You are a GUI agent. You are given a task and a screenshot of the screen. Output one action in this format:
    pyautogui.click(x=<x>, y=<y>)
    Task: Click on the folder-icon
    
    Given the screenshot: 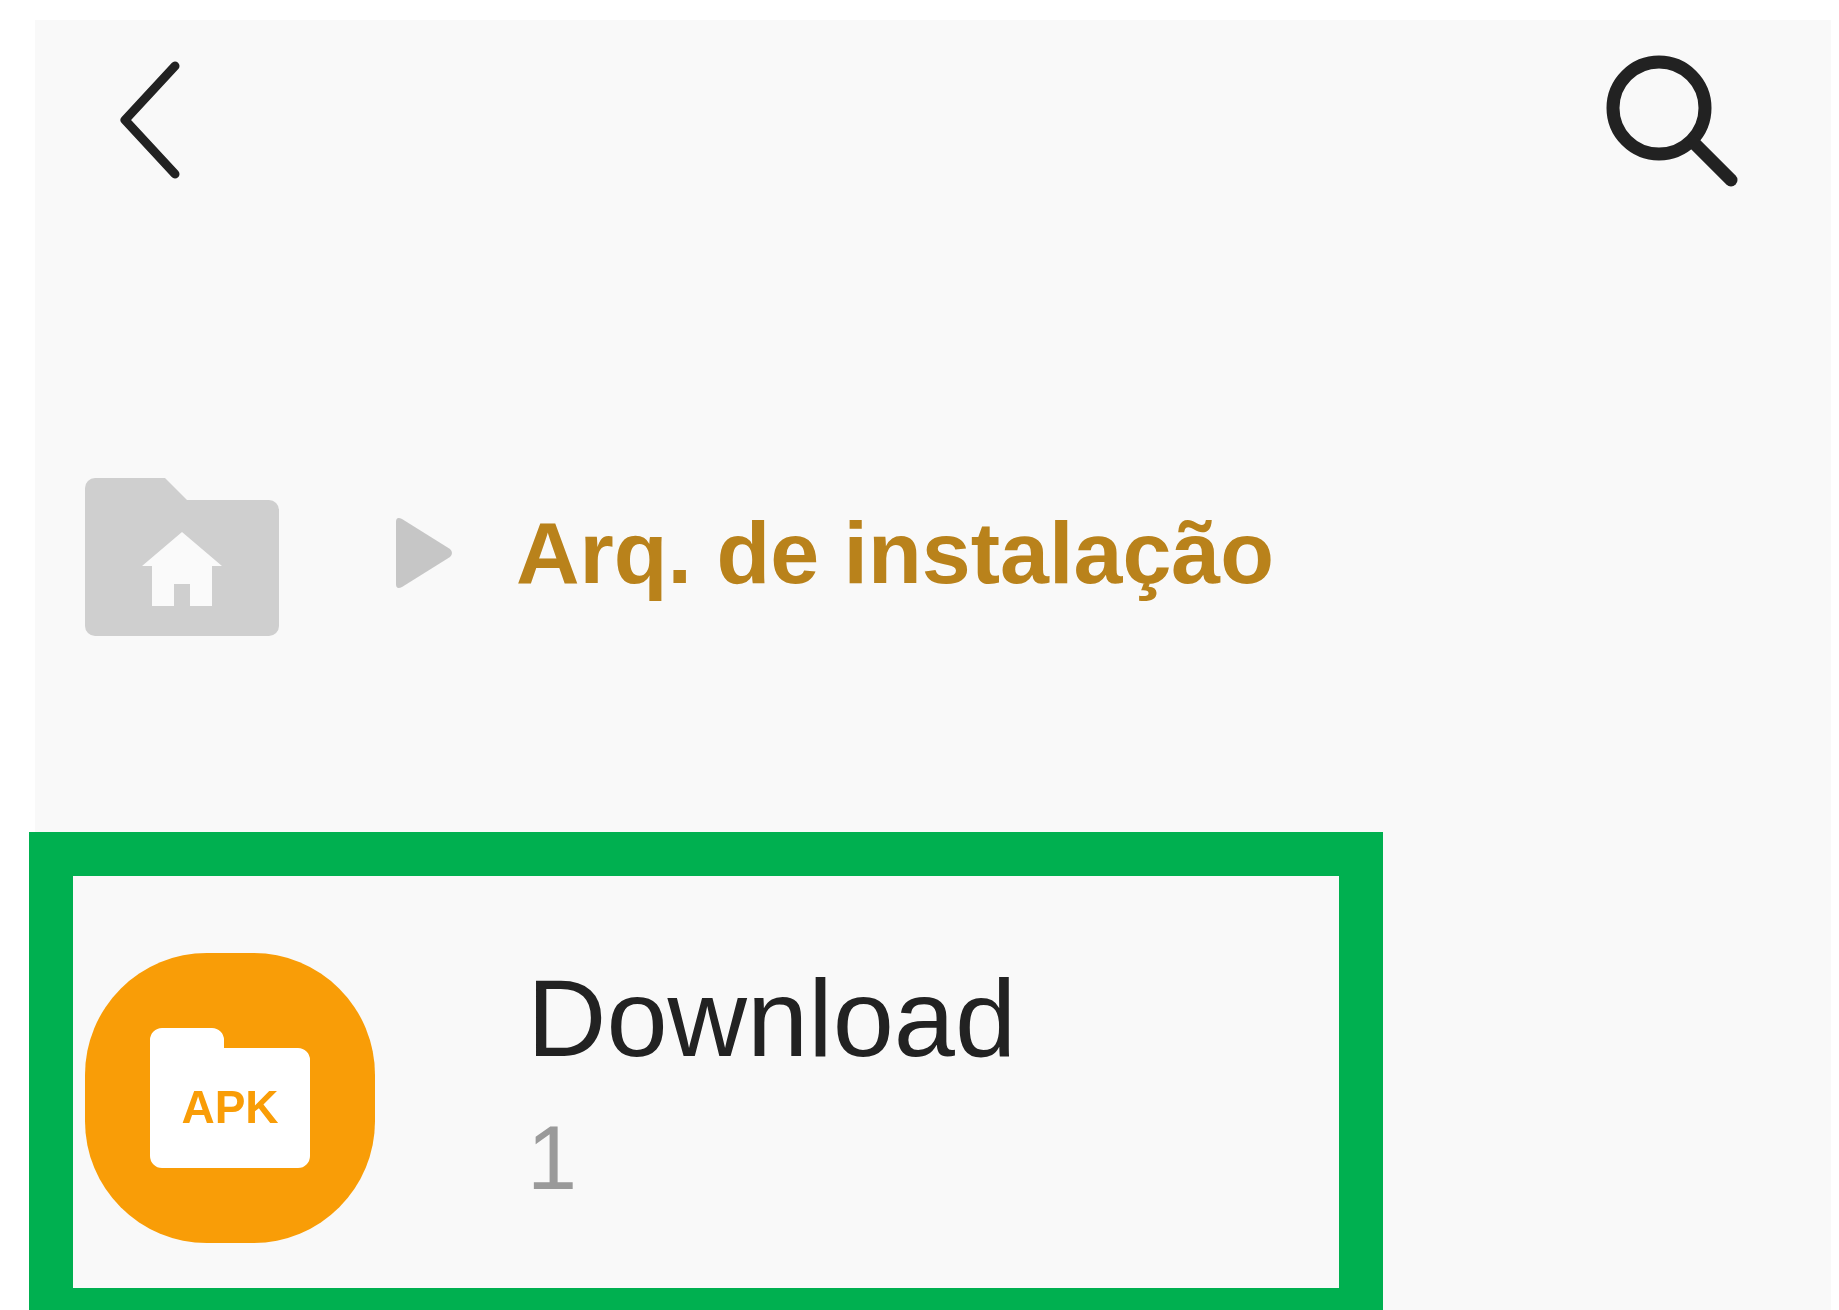 What is the action you would take?
    pyautogui.click(x=230, y=1098)
    